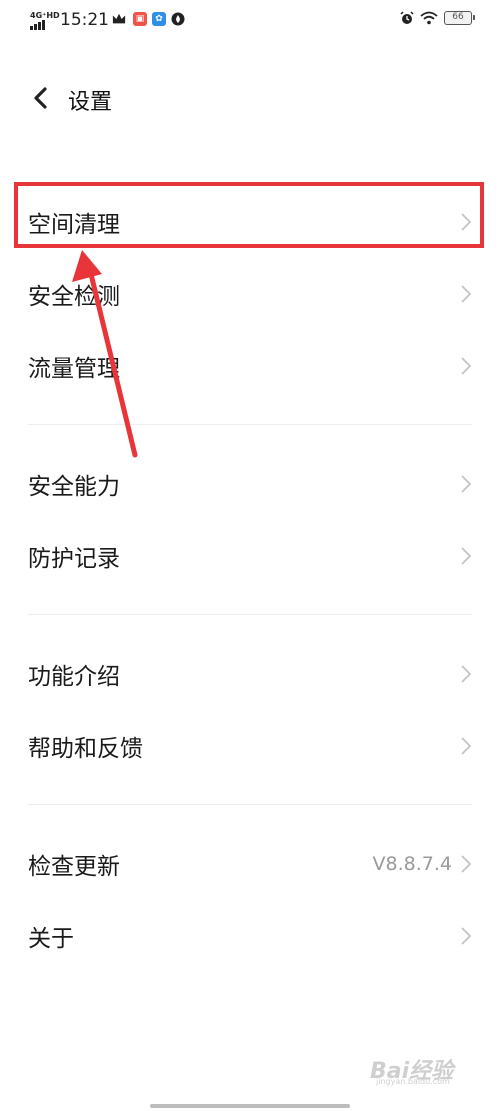 The image size is (500, 1111). Describe the element at coordinates (413, 1081) in the screenshot. I see `watermark-url: jingyan.baidu.com` at that location.